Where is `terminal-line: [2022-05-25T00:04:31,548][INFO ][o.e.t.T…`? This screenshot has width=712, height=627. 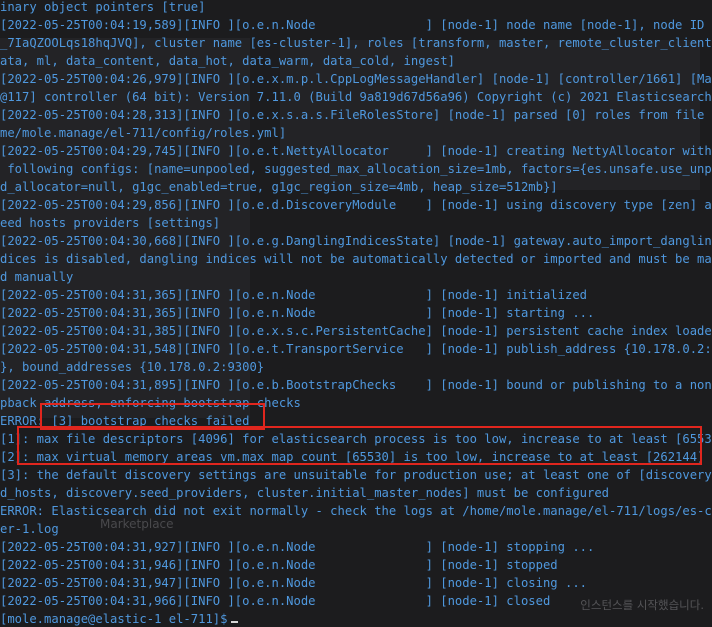 terminal-line: [2022-05-25T00:04:31,548][INFO ][o.e.t.T… is located at coordinates (356, 349).